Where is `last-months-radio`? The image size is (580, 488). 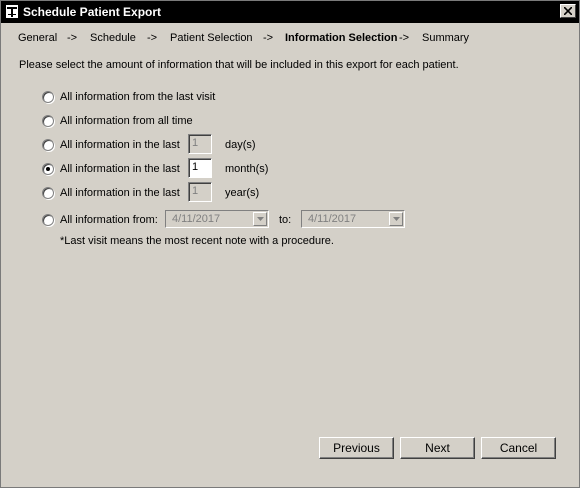
last-months-radio is located at coordinates (48, 169).